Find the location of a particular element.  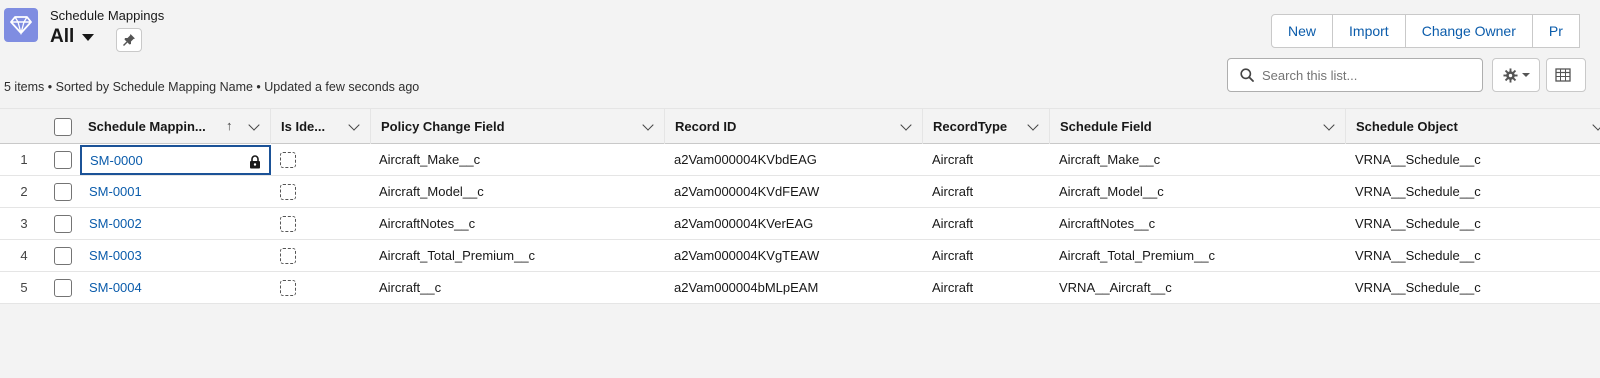

column-header-schedule-object: Schedule Object is located at coordinates (1473, 126).